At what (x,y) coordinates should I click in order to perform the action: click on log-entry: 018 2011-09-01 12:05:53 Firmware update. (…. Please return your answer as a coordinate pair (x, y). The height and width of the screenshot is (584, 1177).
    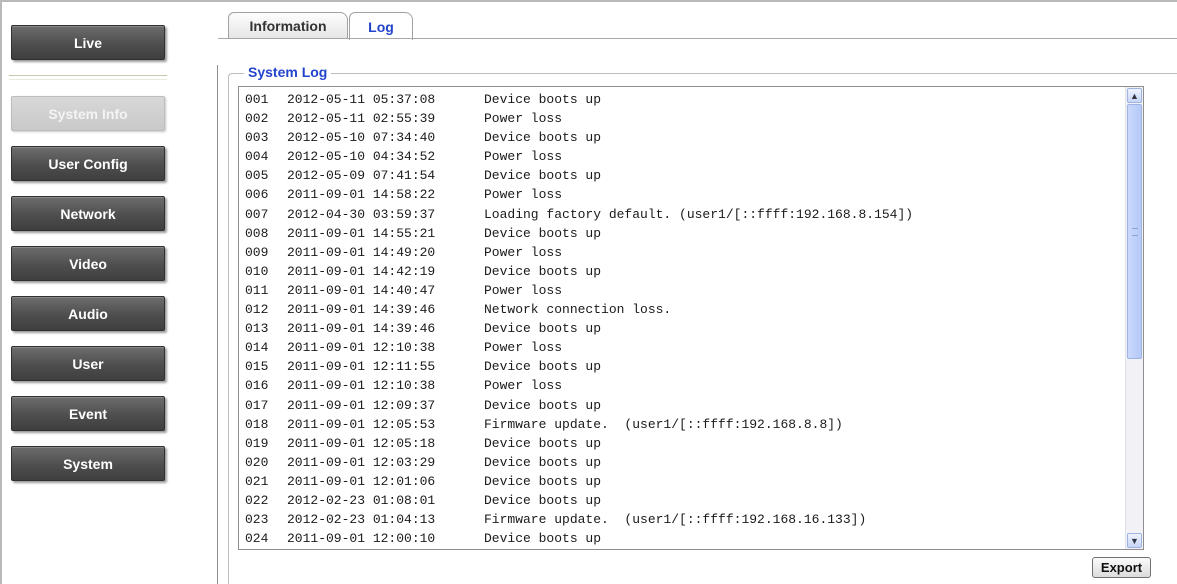
    Looking at the image, I should click on (679, 424).